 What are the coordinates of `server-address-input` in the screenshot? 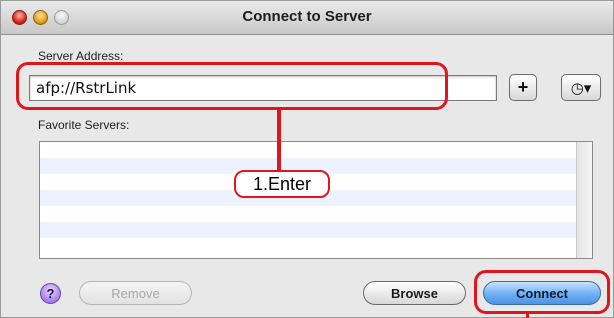 It's located at (263, 88).